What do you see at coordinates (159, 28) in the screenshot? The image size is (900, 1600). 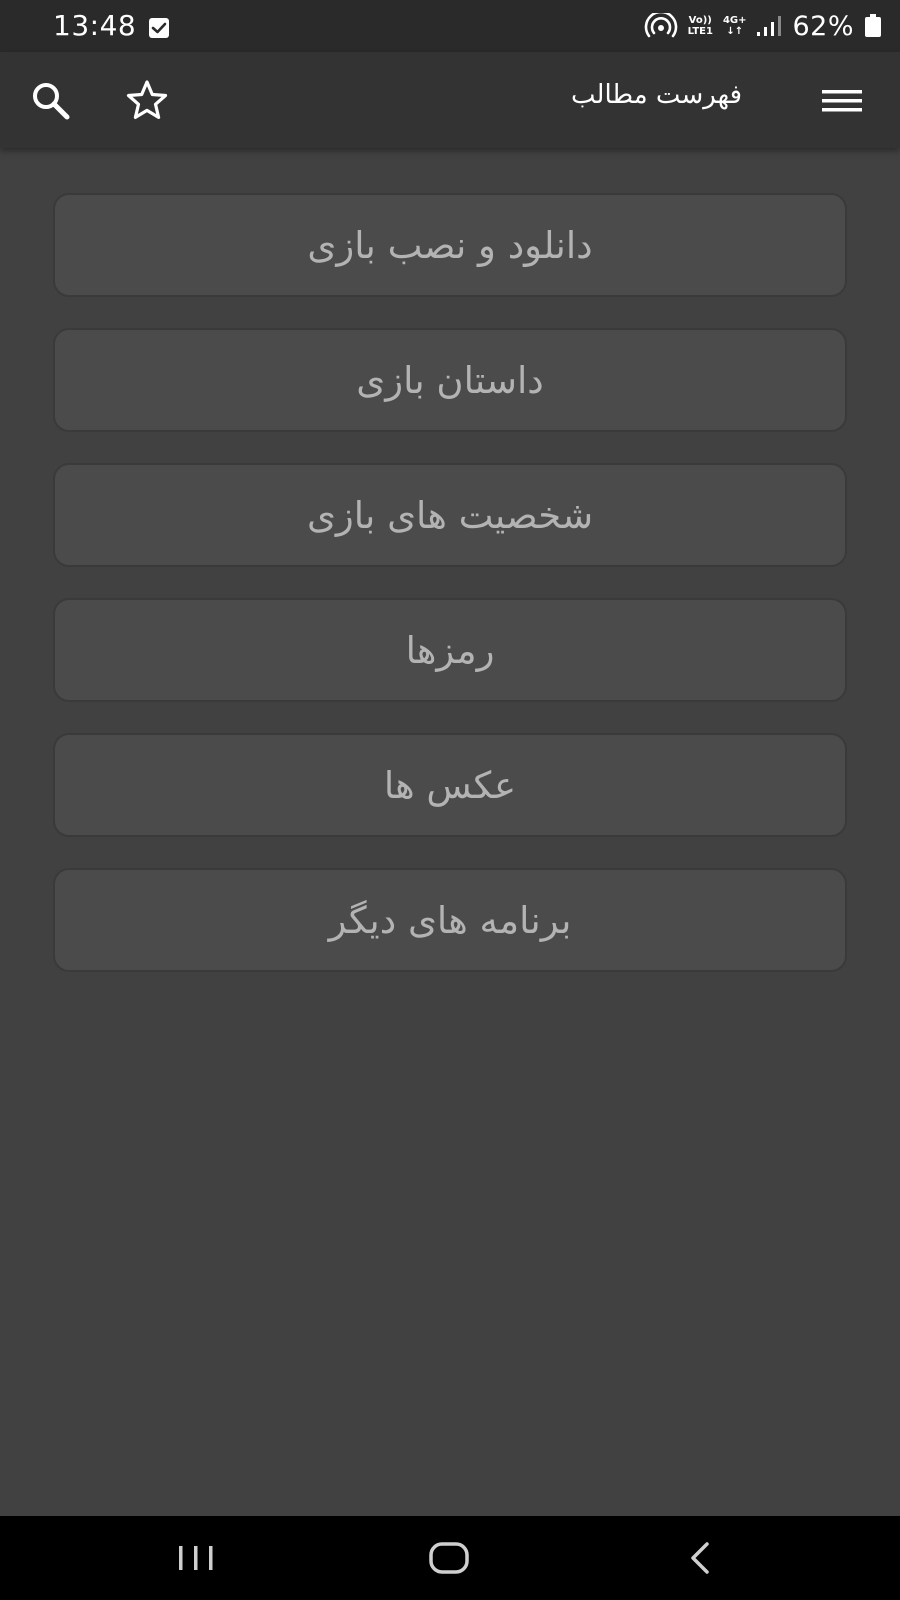 I see `task-check-icon` at bounding box center [159, 28].